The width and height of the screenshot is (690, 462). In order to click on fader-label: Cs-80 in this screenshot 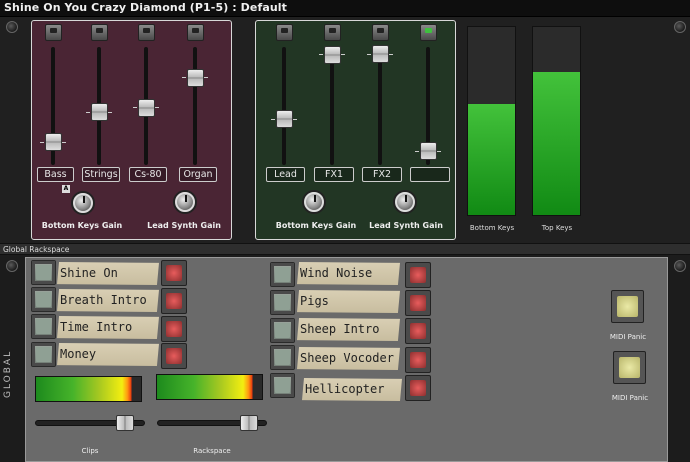, I will do `click(148, 174)`.